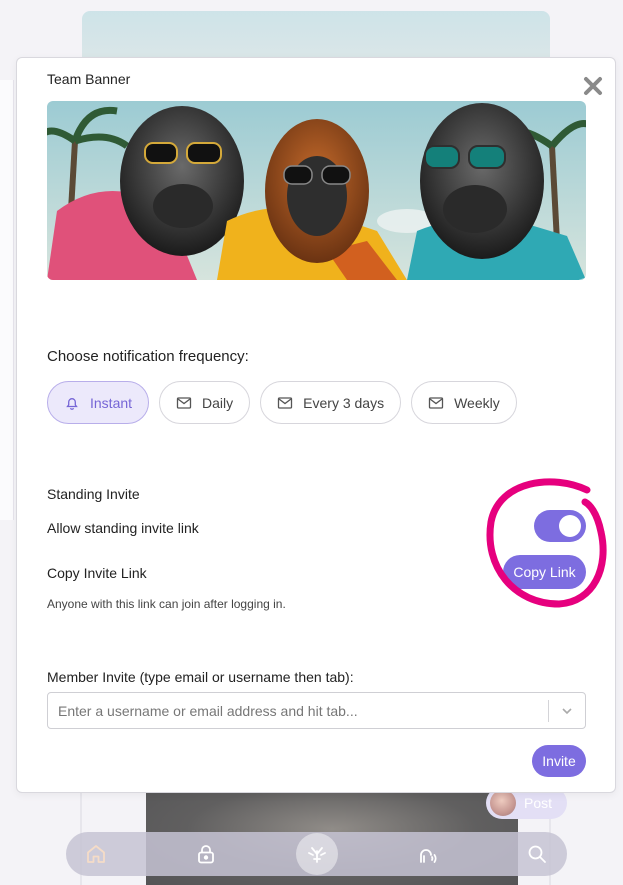  What do you see at coordinates (537, 854) in the screenshot?
I see `search-icon` at bounding box center [537, 854].